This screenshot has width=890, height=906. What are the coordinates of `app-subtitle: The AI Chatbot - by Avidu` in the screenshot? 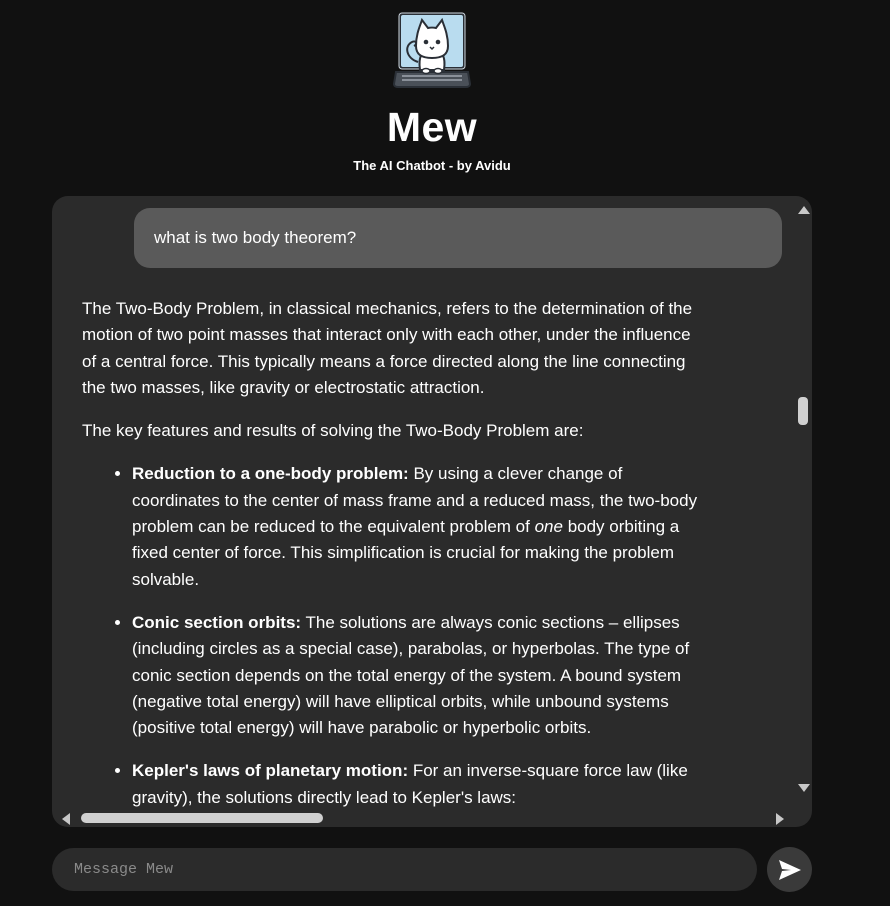 It's located at (432, 165).